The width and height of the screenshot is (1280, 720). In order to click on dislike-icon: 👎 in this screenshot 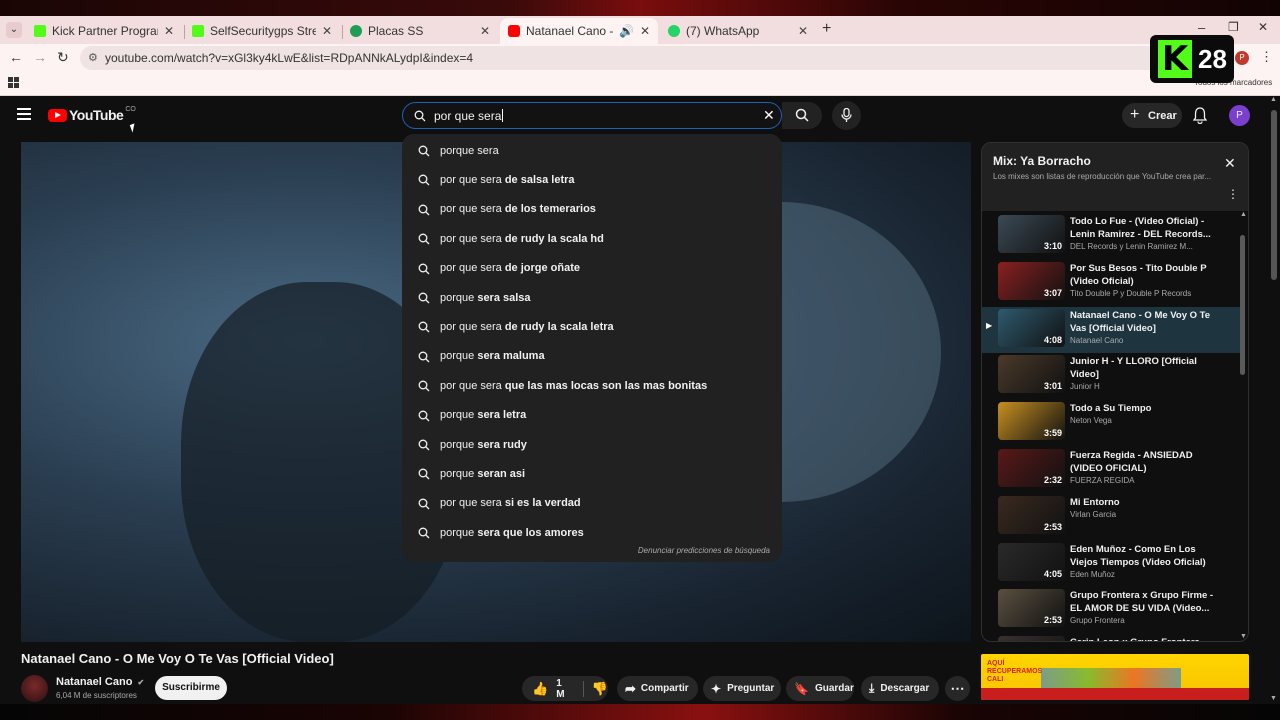, I will do `click(600, 689)`.